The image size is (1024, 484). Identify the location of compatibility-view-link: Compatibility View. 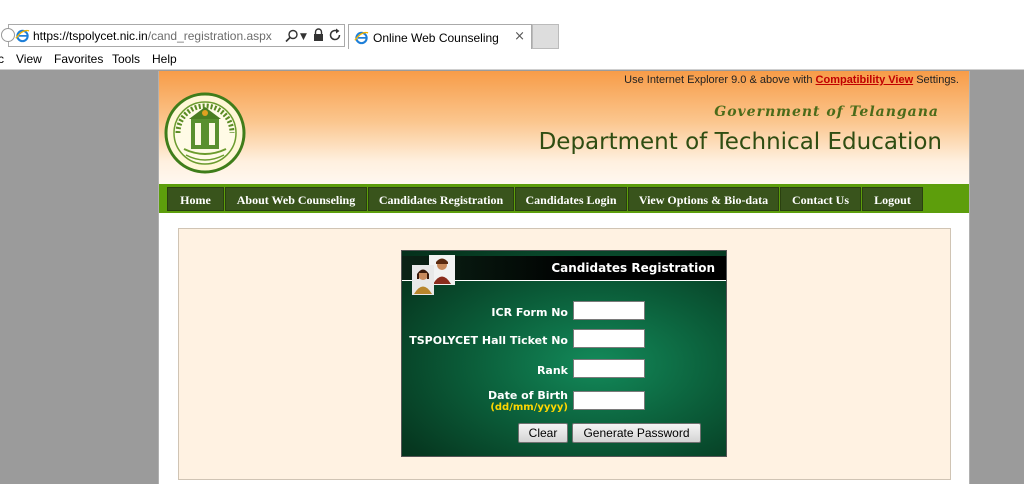
(865, 80).